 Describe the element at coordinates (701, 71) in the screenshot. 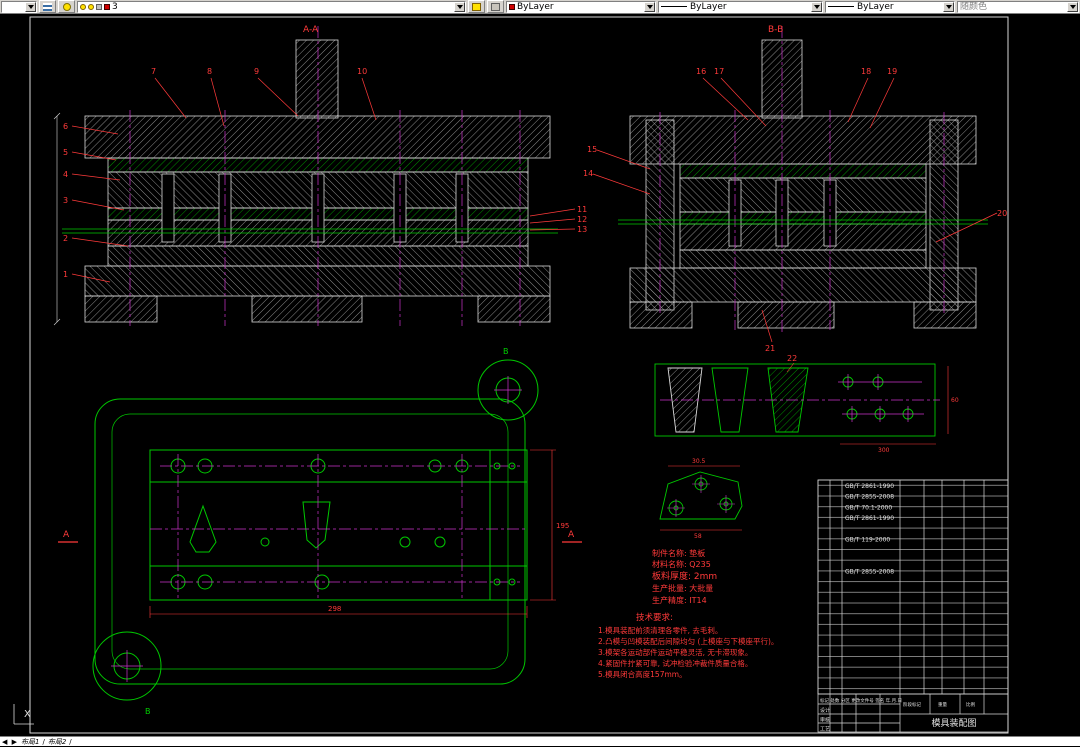

I see `callout-16: 16` at that location.